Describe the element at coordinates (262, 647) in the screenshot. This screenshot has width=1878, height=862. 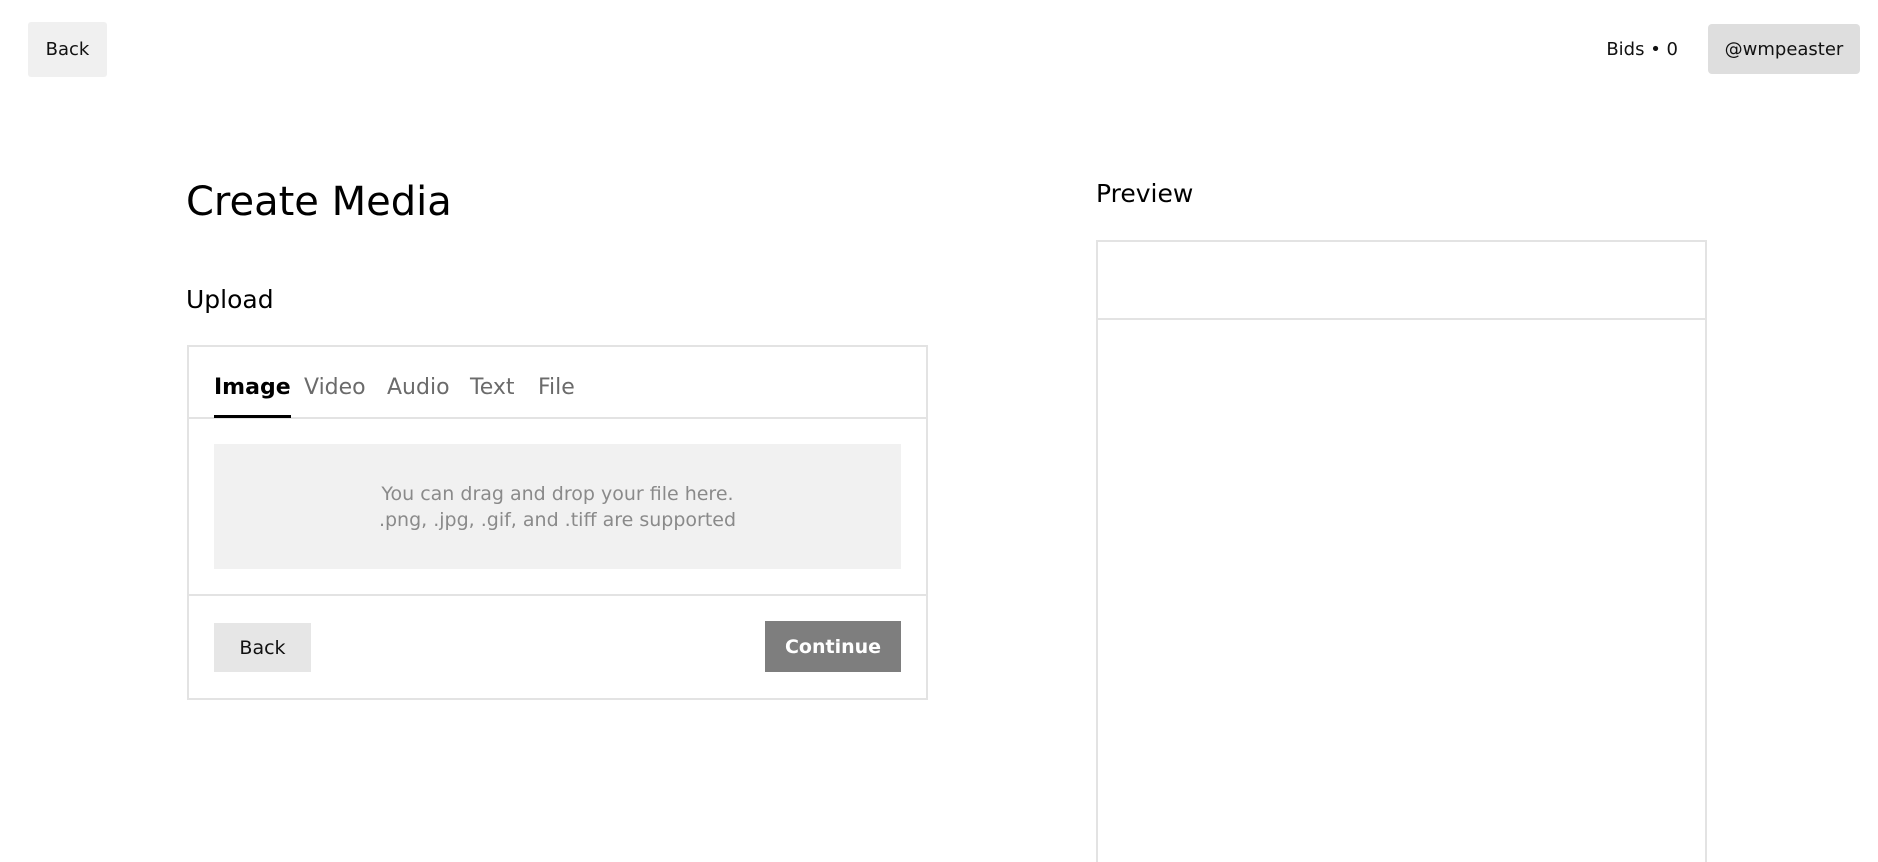
I see `back-button: Back` at that location.